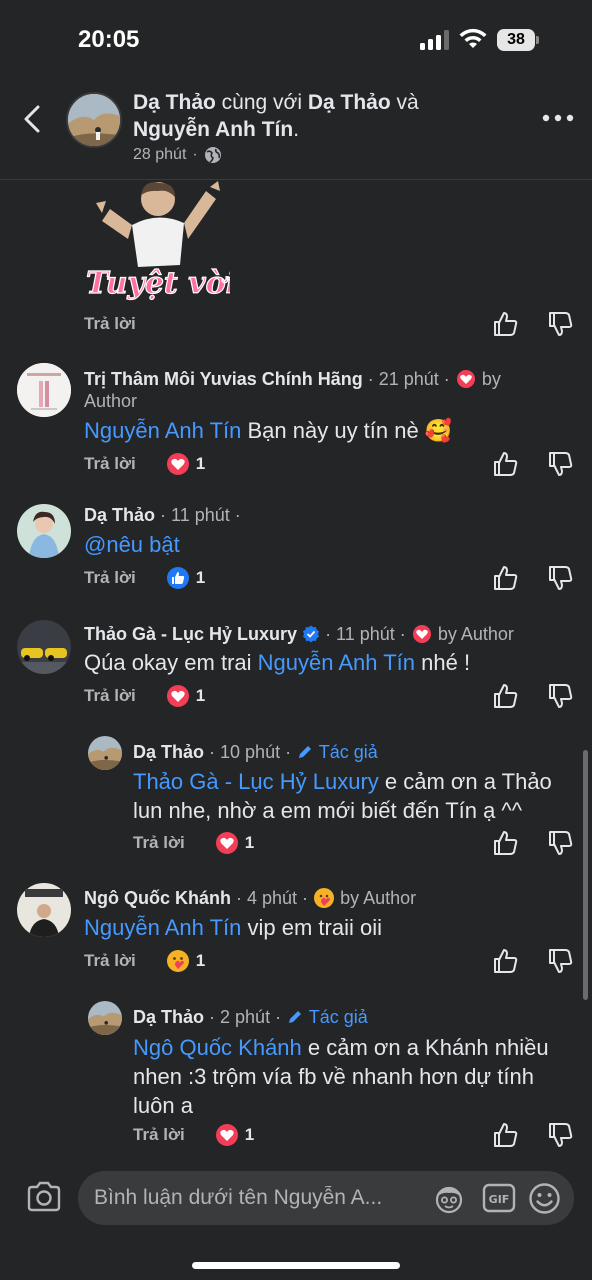 This screenshot has width=592, height=1280. Describe the element at coordinates (162, 515) in the screenshot. I see `comment-2-header: Dạ Thảo · 11 phút ·` at that location.